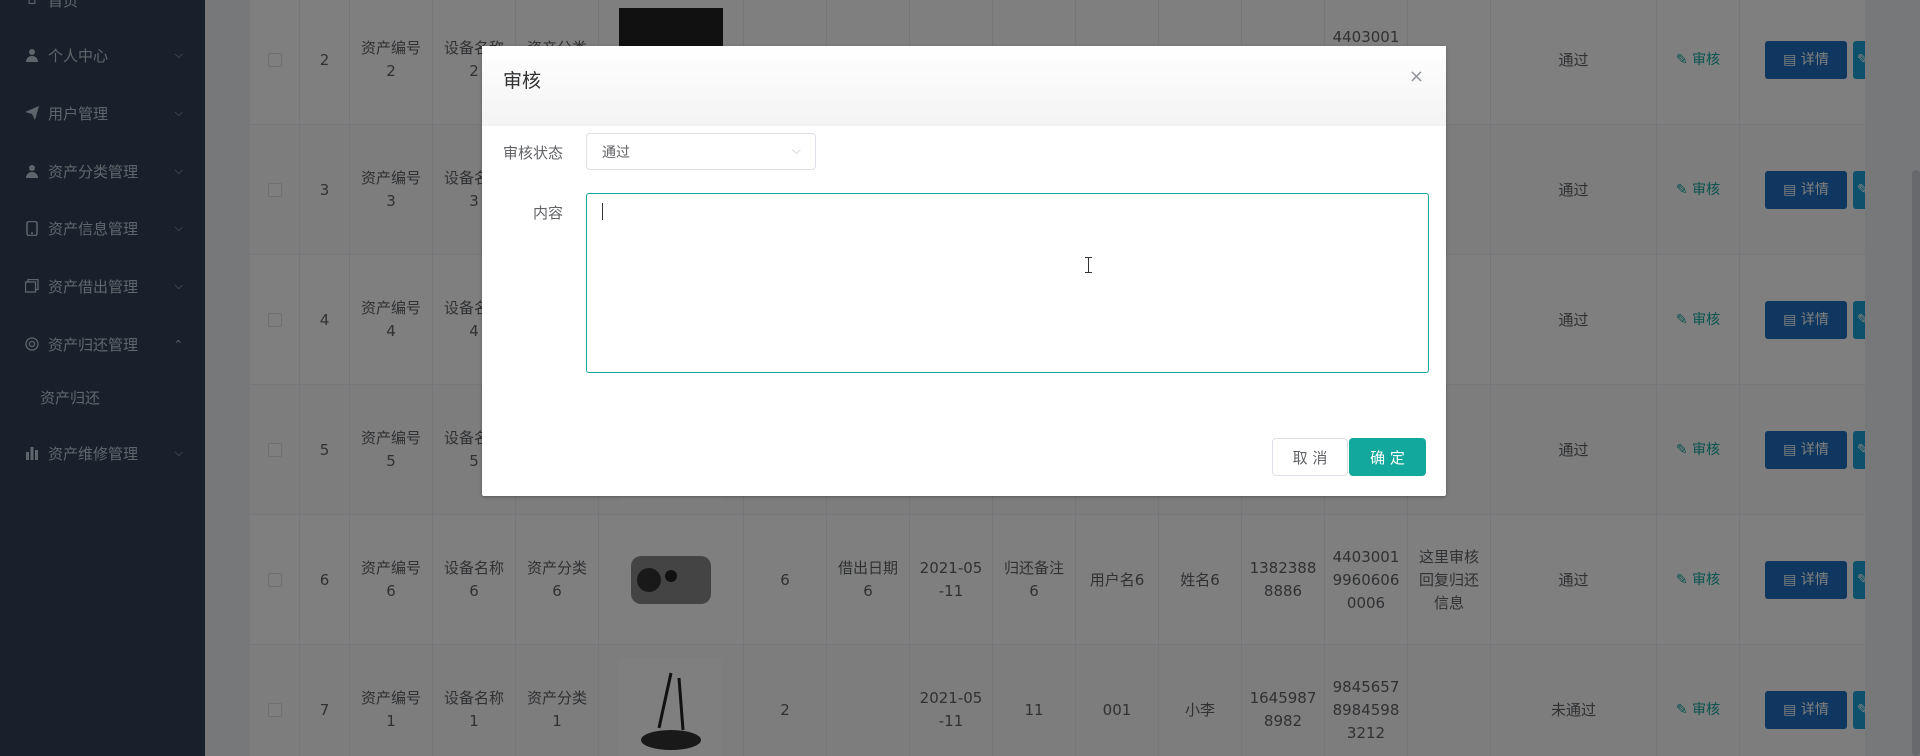 Image resolution: width=1920 pixels, height=756 pixels. Describe the element at coordinates (532, 153) in the screenshot. I see `status-label: 审核状态` at that location.